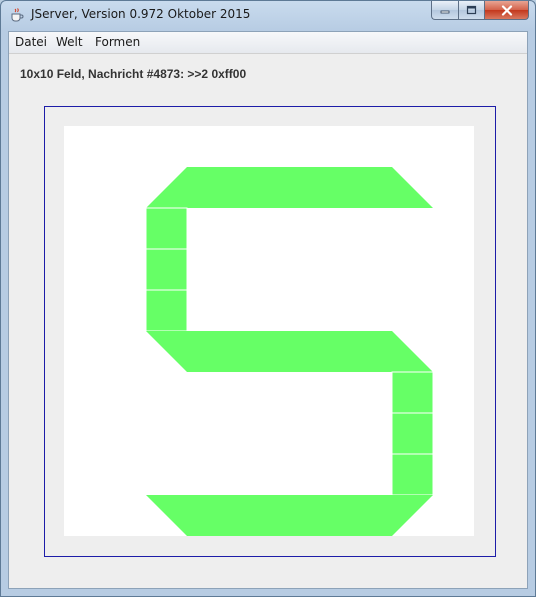 Image resolution: width=536 pixels, height=597 pixels. I want to click on minimize-button, so click(444, 10).